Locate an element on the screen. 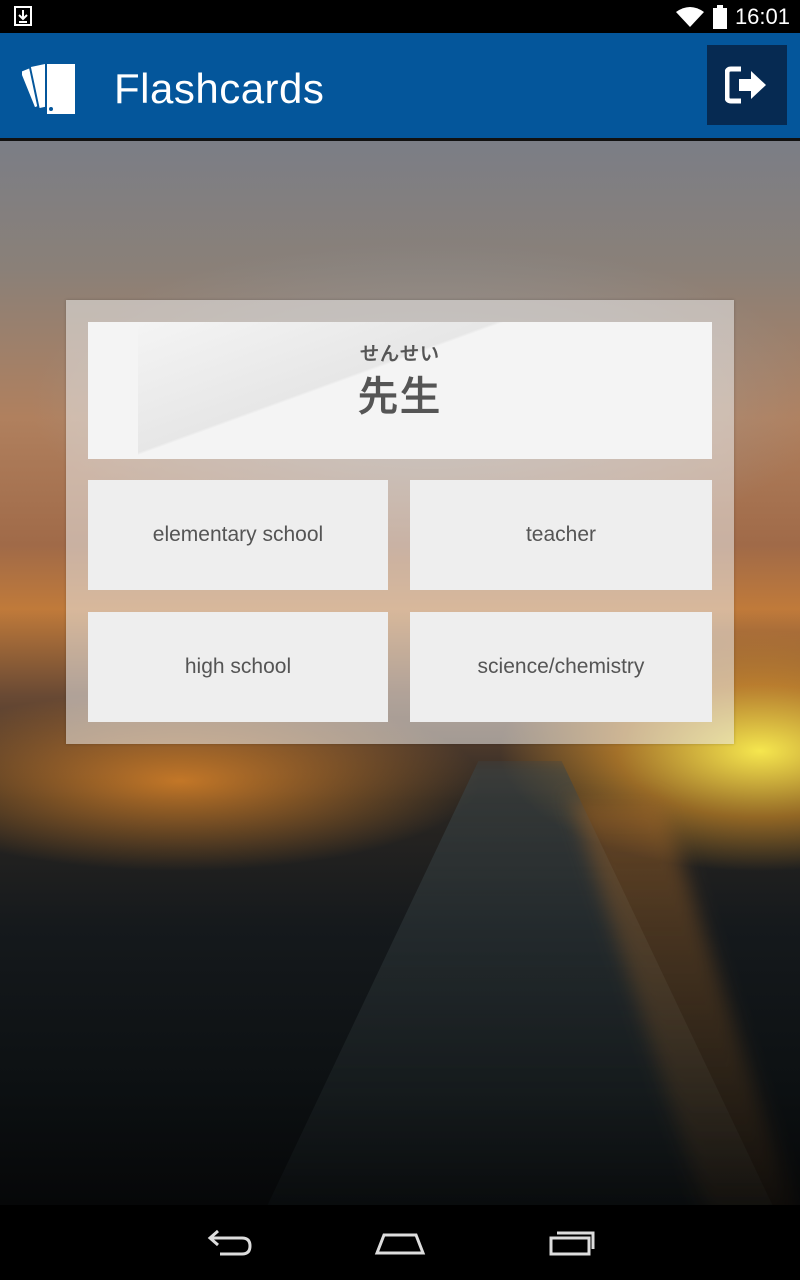 The image size is (800, 1280). question-term: 先生 is located at coordinates (400, 397).